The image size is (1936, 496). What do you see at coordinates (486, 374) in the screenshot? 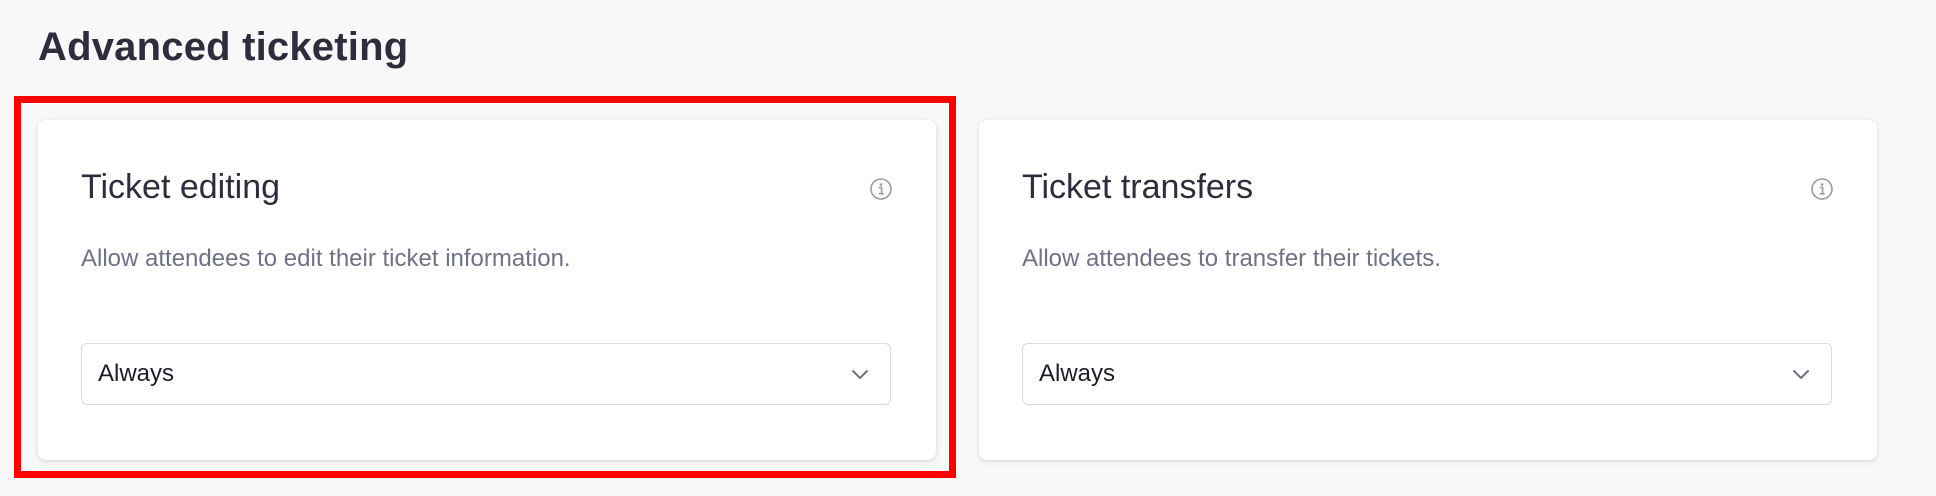
I see `ticket-editing-select: Always` at bounding box center [486, 374].